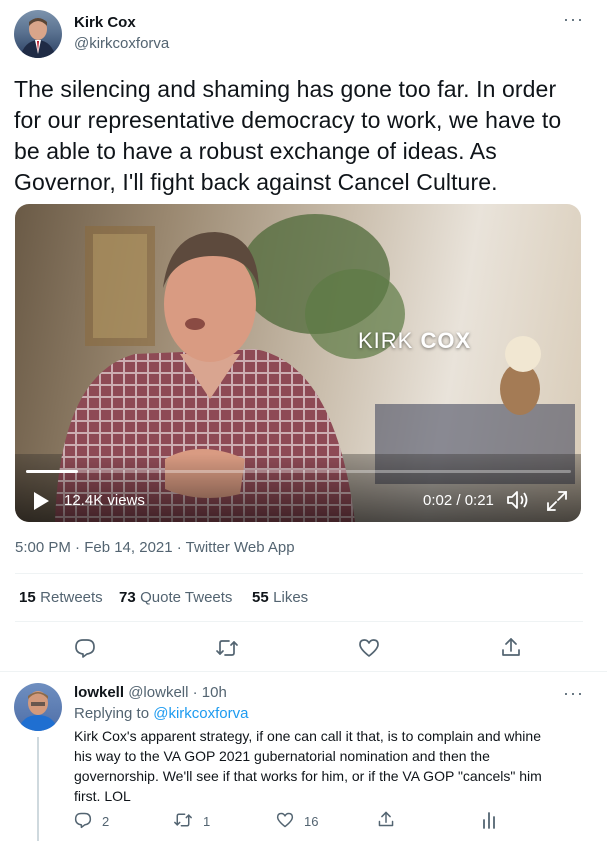  What do you see at coordinates (104, 500) in the screenshot?
I see `video-views: 12.4K views` at bounding box center [104, 500].